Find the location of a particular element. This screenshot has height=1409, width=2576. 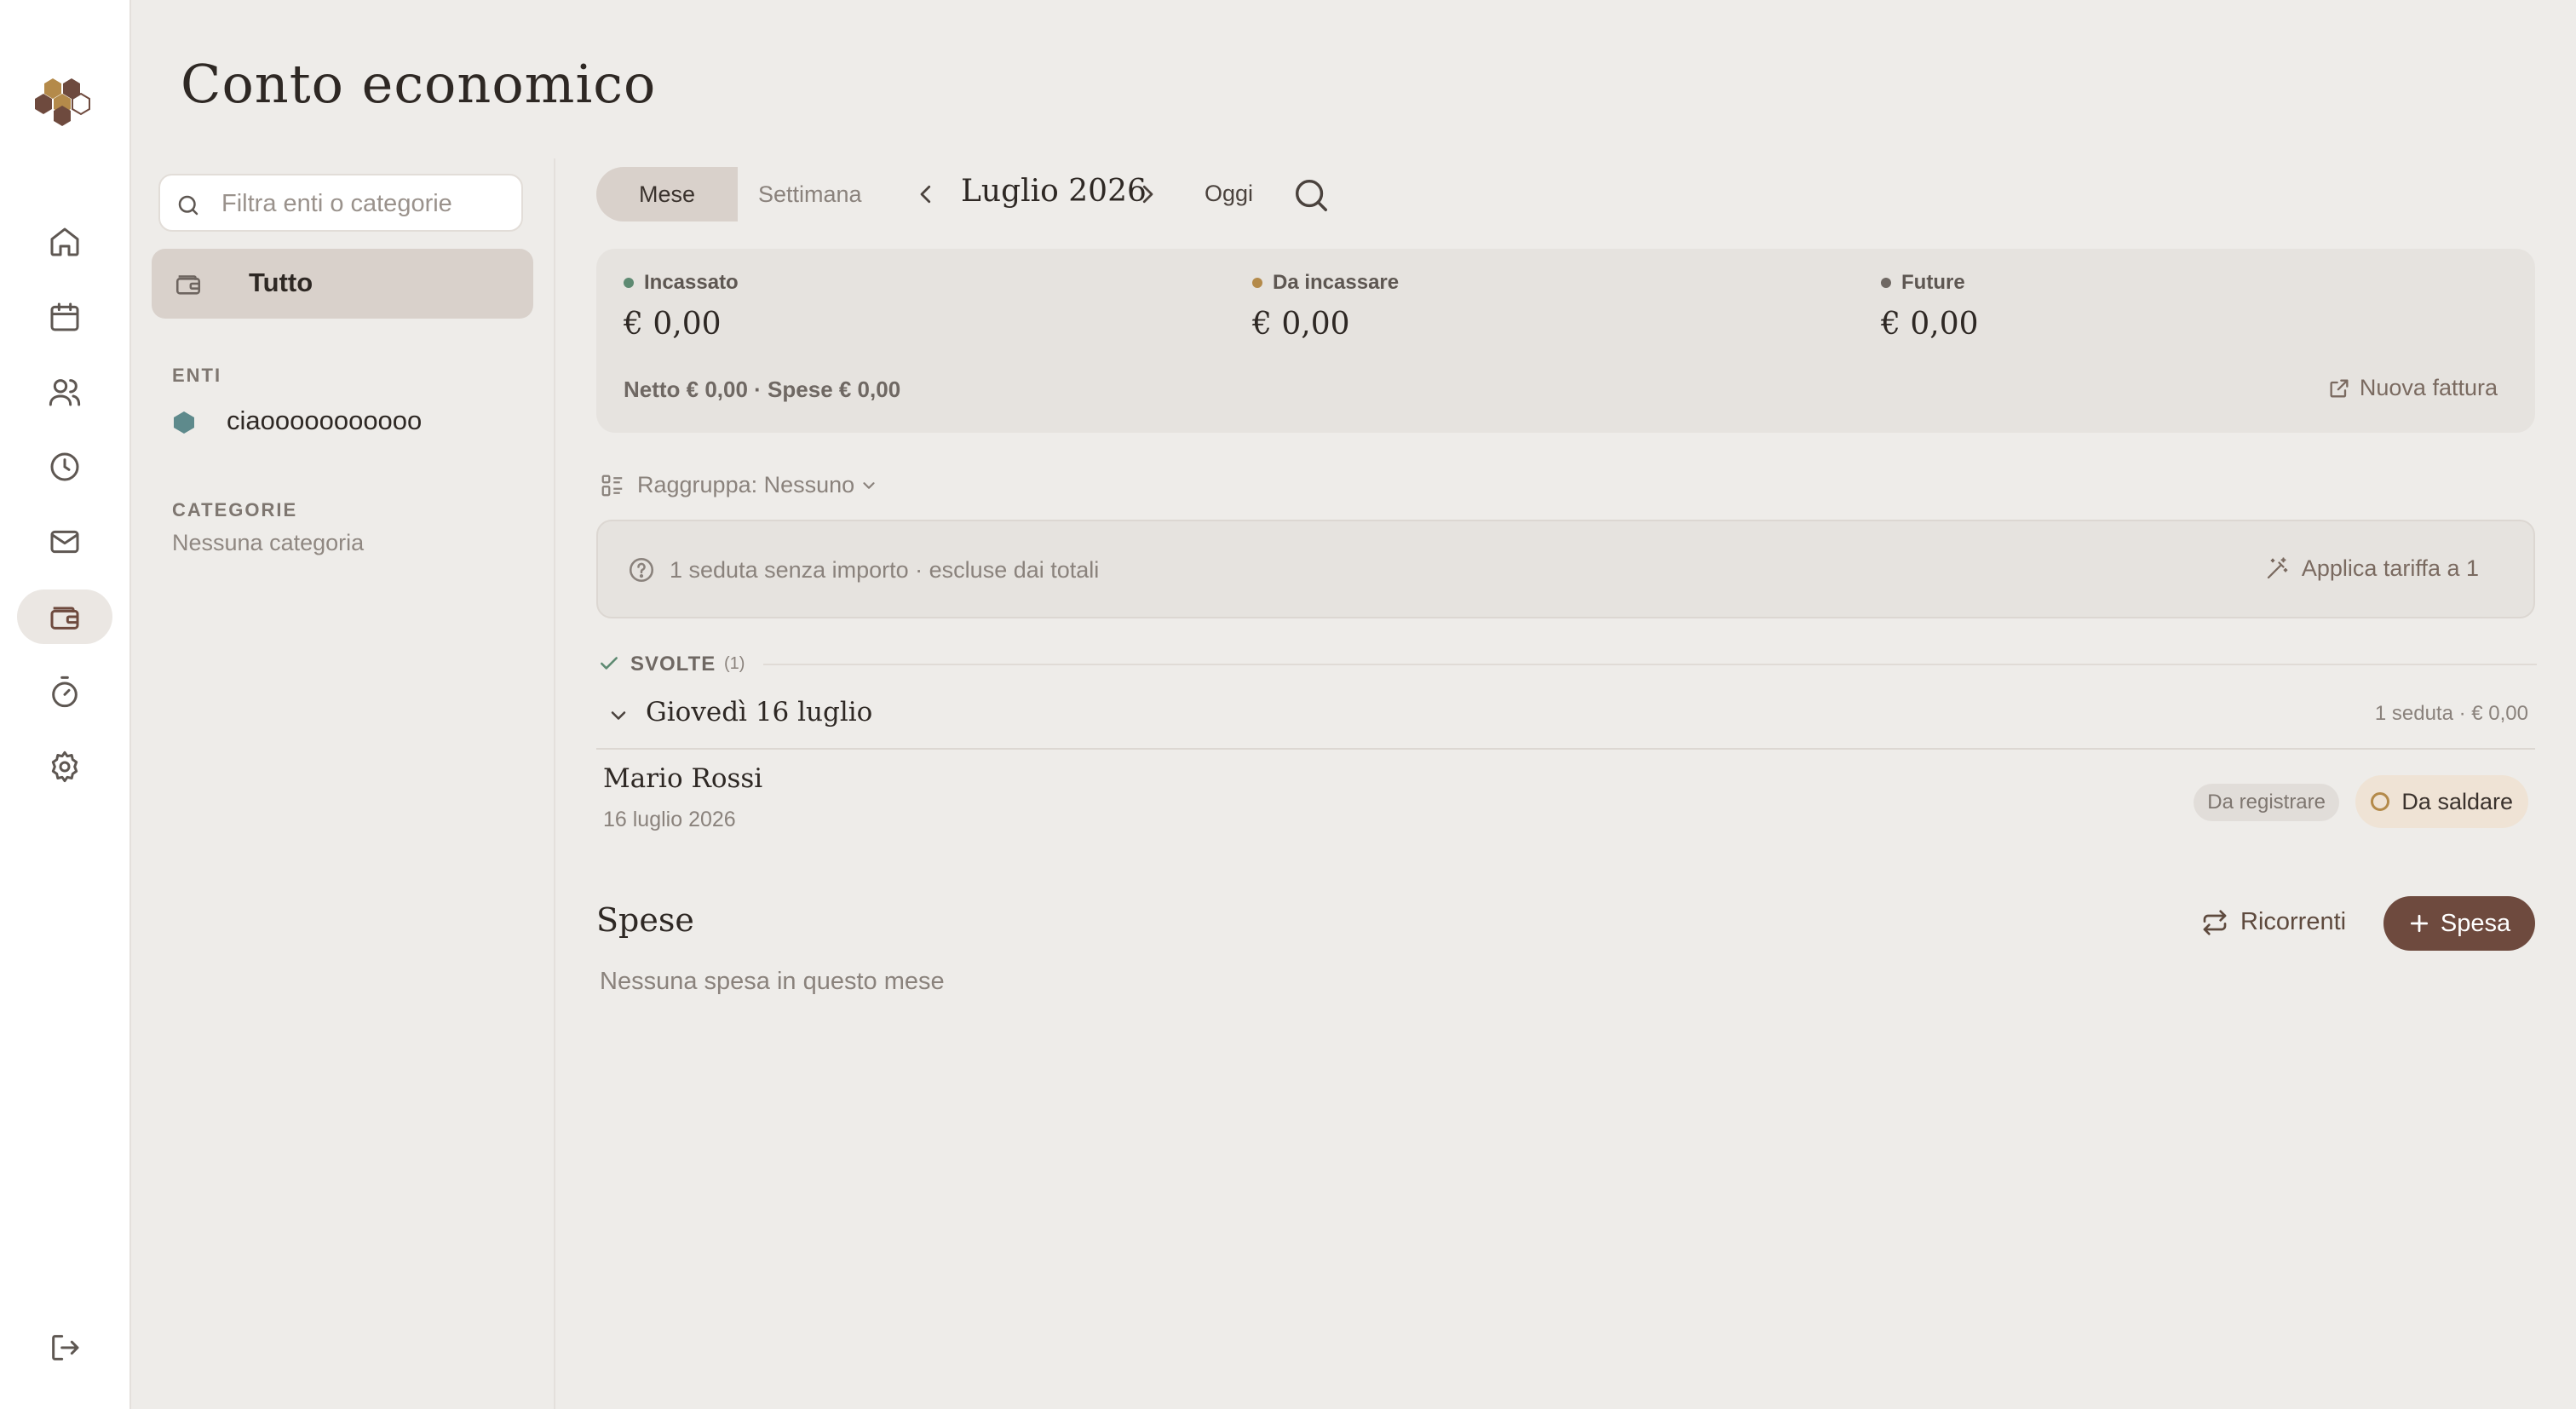

add-expense-button: Spesa is located at coordinates (2459, 923).